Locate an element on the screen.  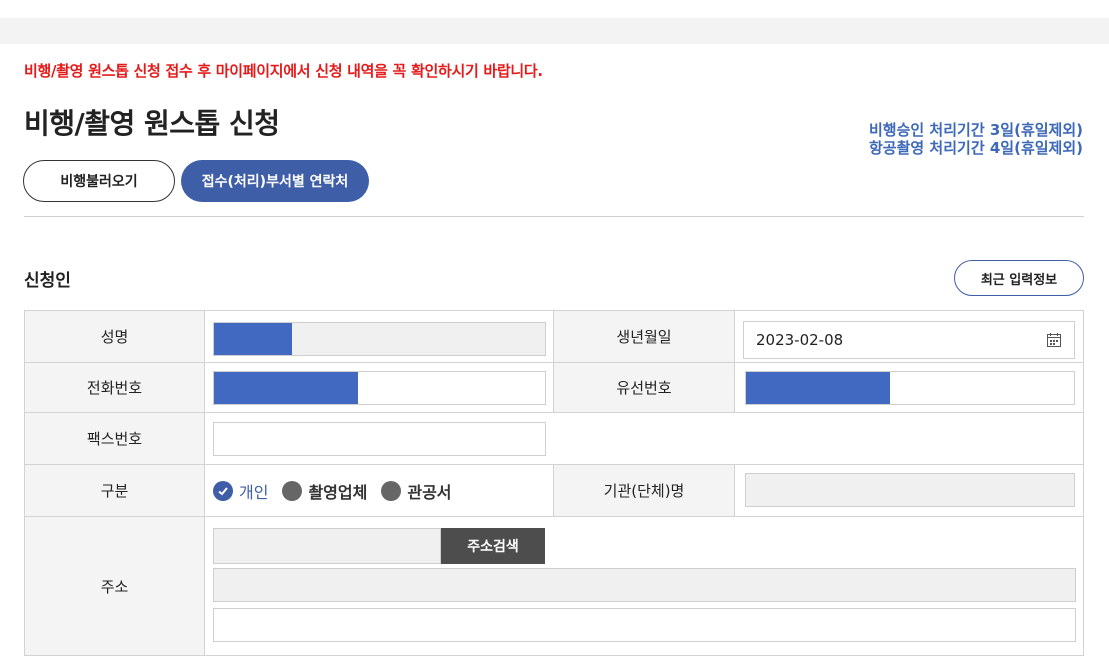
phone-label: 전화번호 is located at coordinates (115, 387).